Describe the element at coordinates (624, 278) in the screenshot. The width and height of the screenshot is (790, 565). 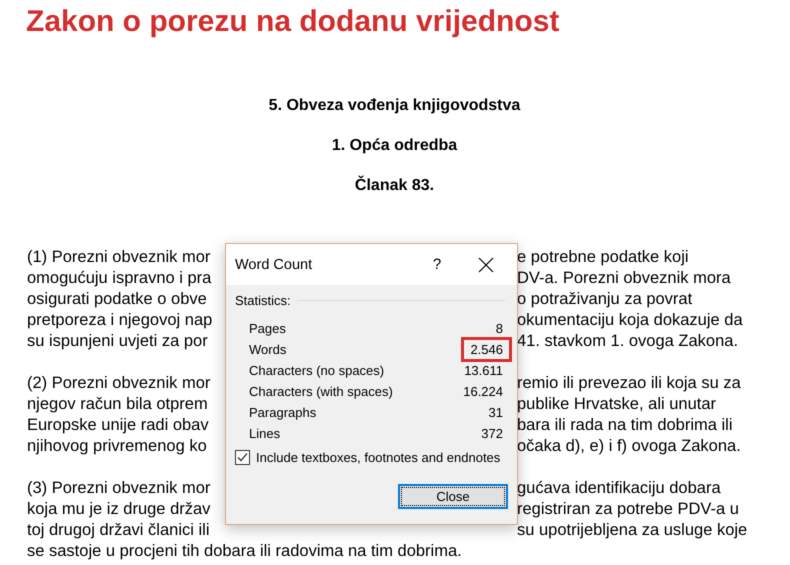
I see `paragraph-line: DV-a. Porezni obveznik mora` at that location.